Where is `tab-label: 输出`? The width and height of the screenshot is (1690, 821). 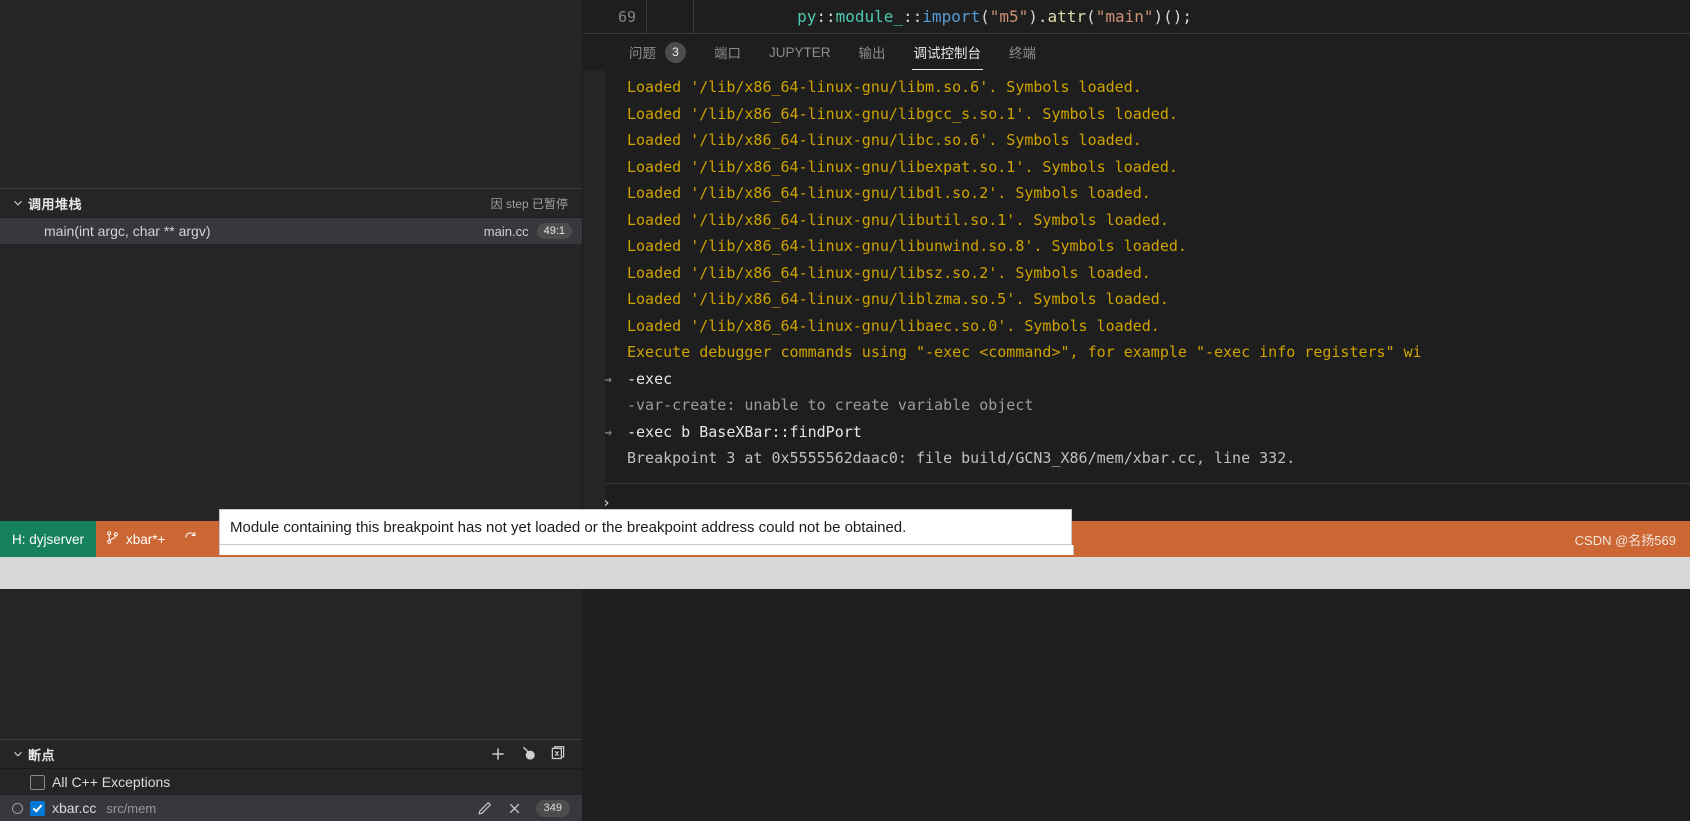 tab-label: 输出 is located at coordinates (872, 53).